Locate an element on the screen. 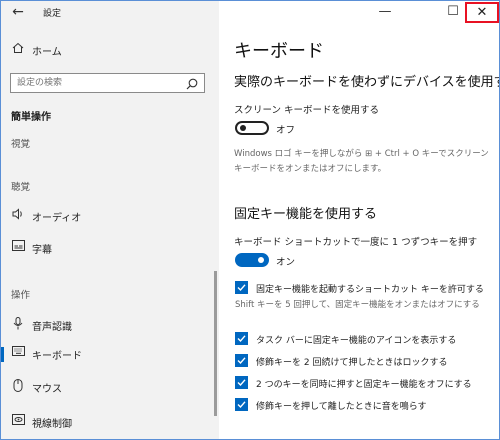 The height and width of the screenshot is (440, 500). close-icon: ✕ is located at coordinates (482, 12).